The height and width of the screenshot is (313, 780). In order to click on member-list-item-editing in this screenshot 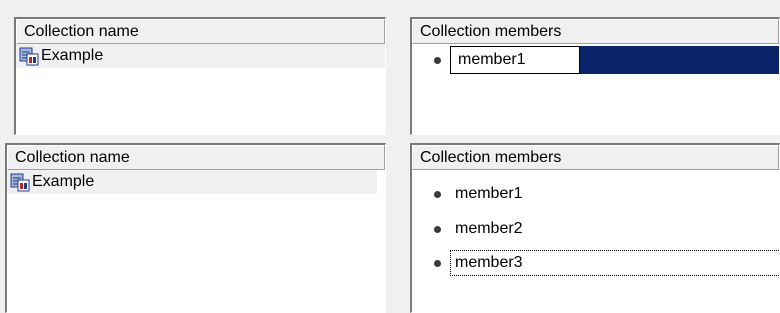, I will do `click(595, 60)`.